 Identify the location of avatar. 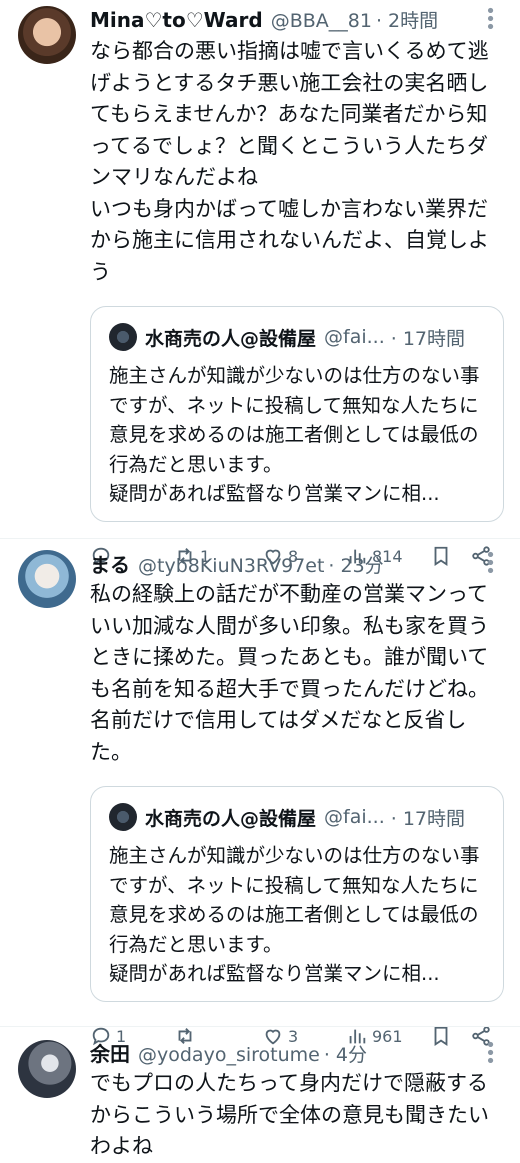
(47, 579).